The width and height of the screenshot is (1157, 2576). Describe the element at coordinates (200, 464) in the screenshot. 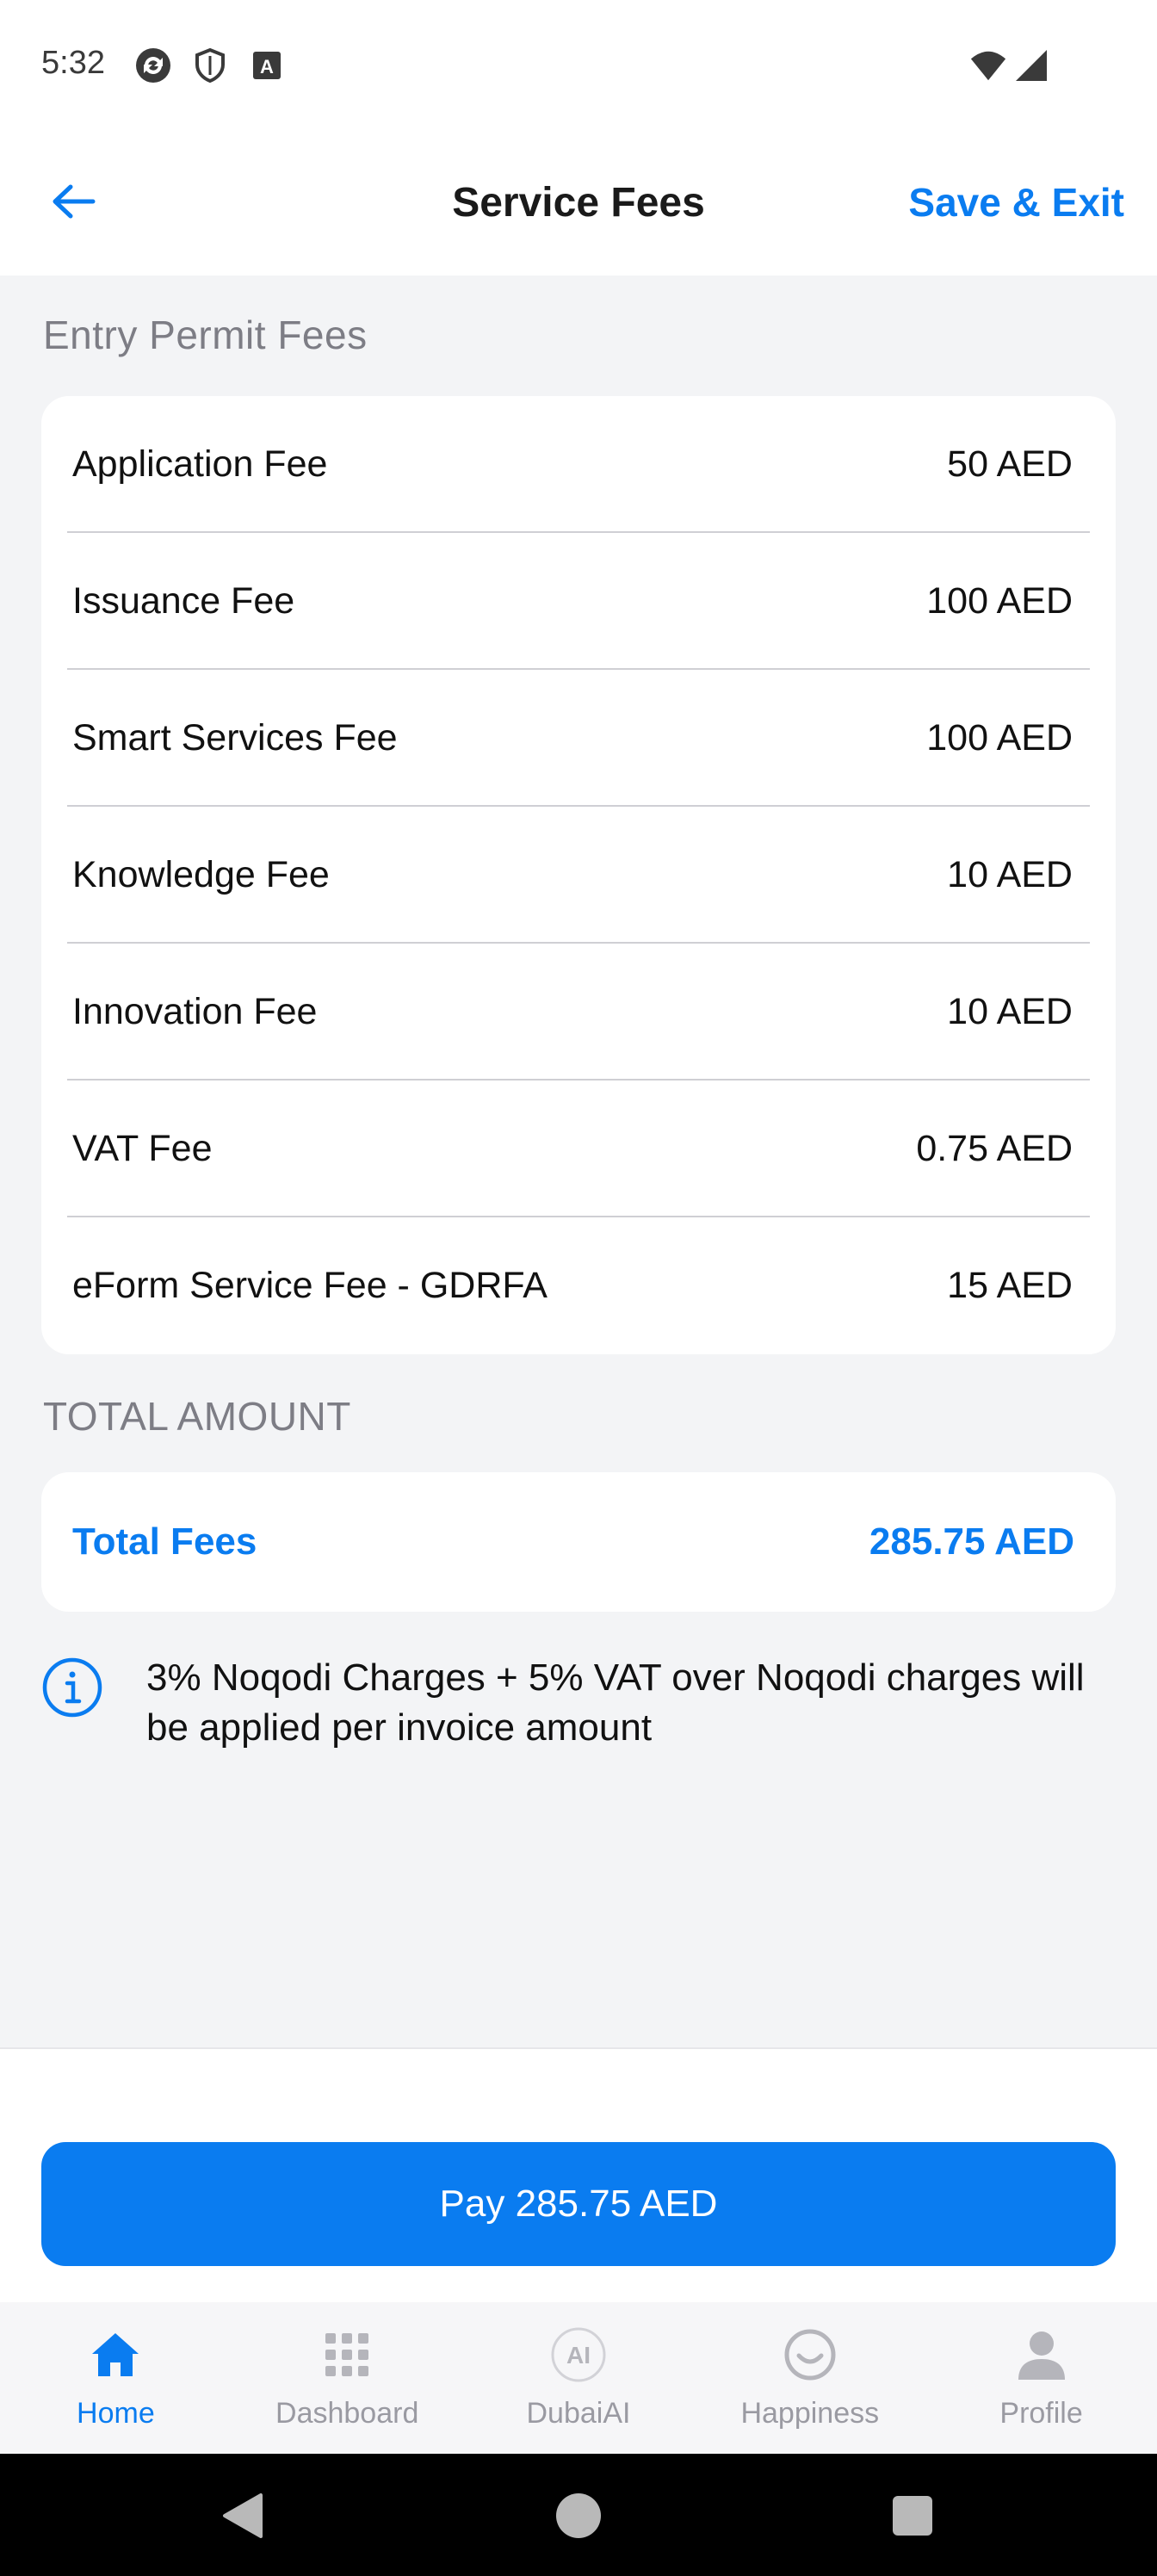

I see `fee-label: Application Fee` at that location.